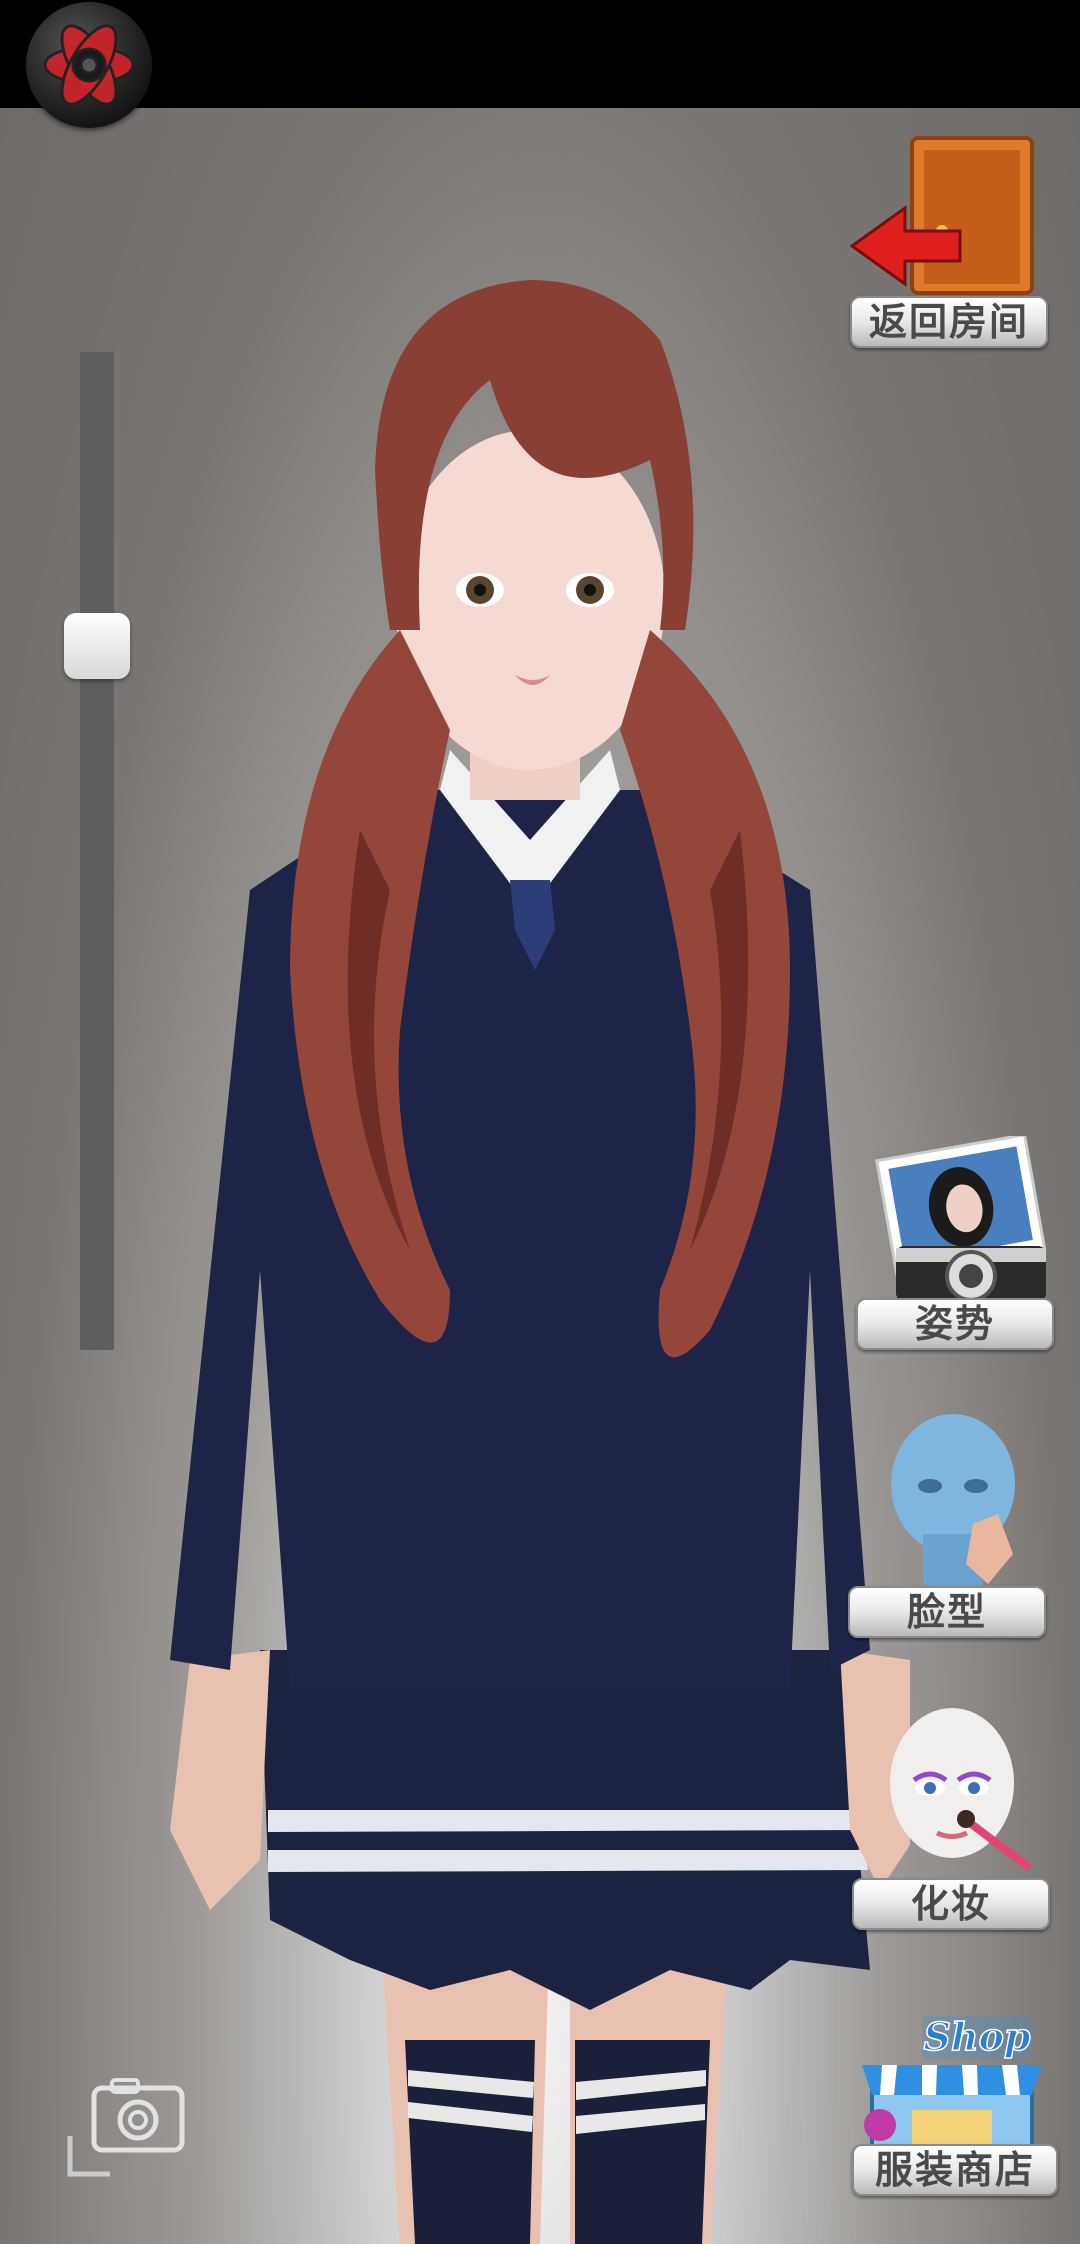 The height and width of the screenshot is (2244, 1080). I want to click on screenshot-camera-icon, so click(126, 2128).